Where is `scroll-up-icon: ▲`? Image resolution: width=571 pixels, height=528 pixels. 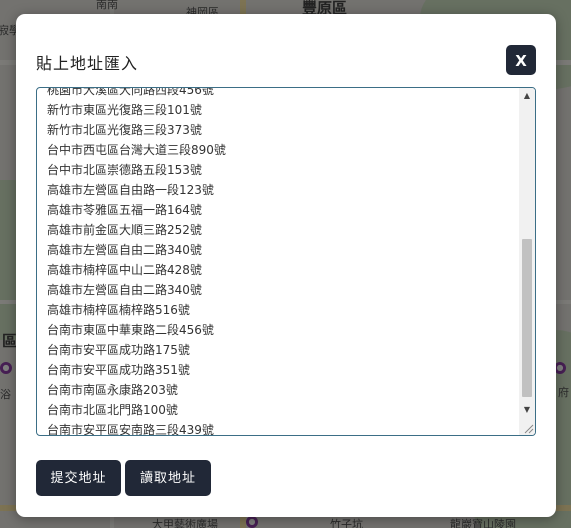 scroll-up-icon: ▲ is located at coordinates (527, 96).